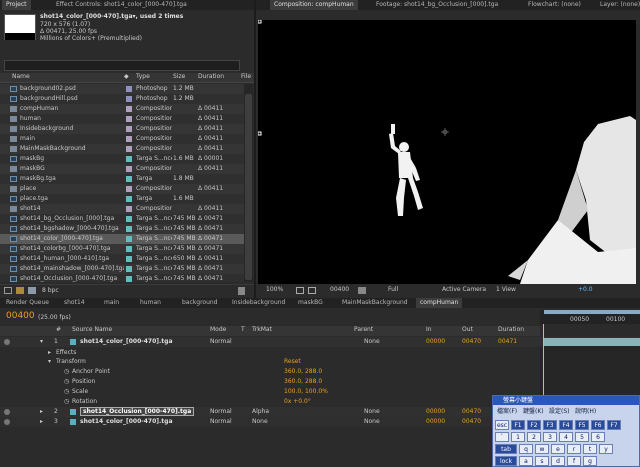 This screenshot has height=467, width=640. What do you see at coordinates (312, 290) in the screenshot?
I see `grid-icon` at bounding box center [312, 290].